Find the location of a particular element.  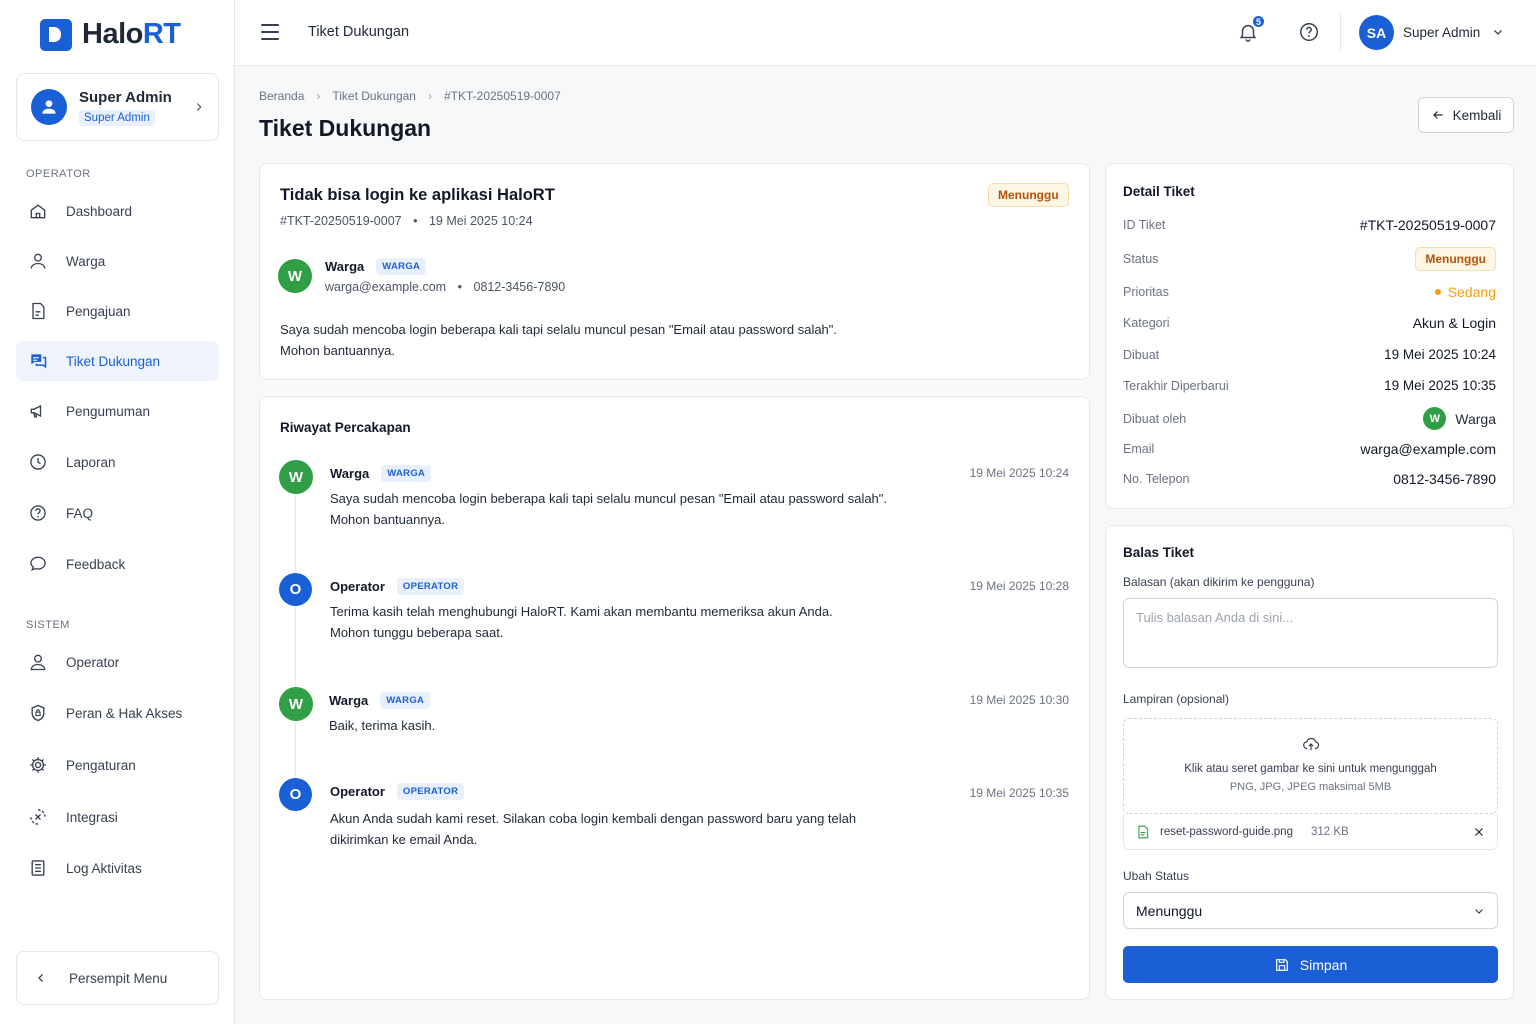

sidebar-item-label: Warga is located at coordinates (86, 261).